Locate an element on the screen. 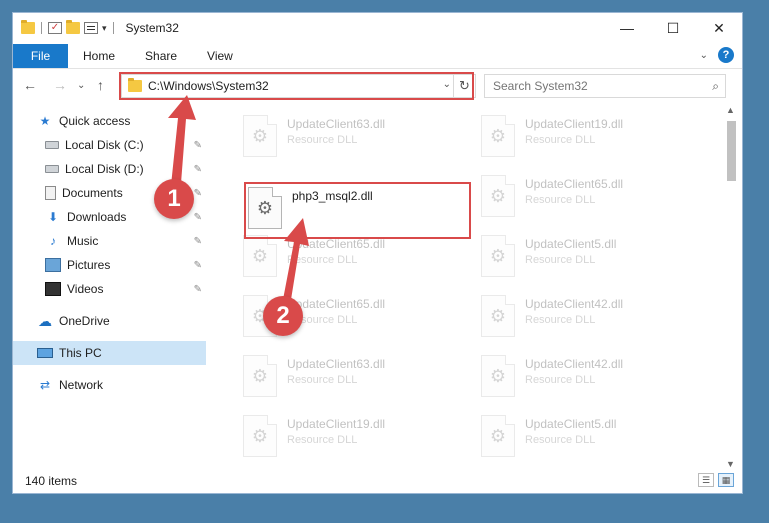 Image resolution: width=769 pixels, height=523 pixels. sidebar-item-label: Quick access is located at coordinates (95, 121).